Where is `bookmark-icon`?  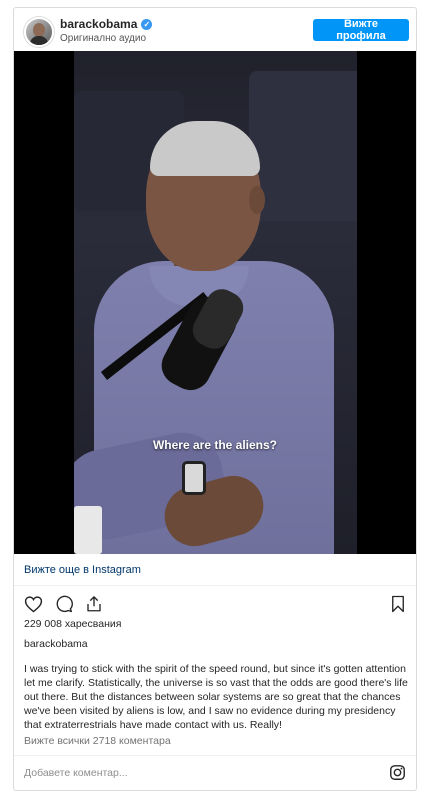
bookmark-icon is located at coordinates (398, 604).